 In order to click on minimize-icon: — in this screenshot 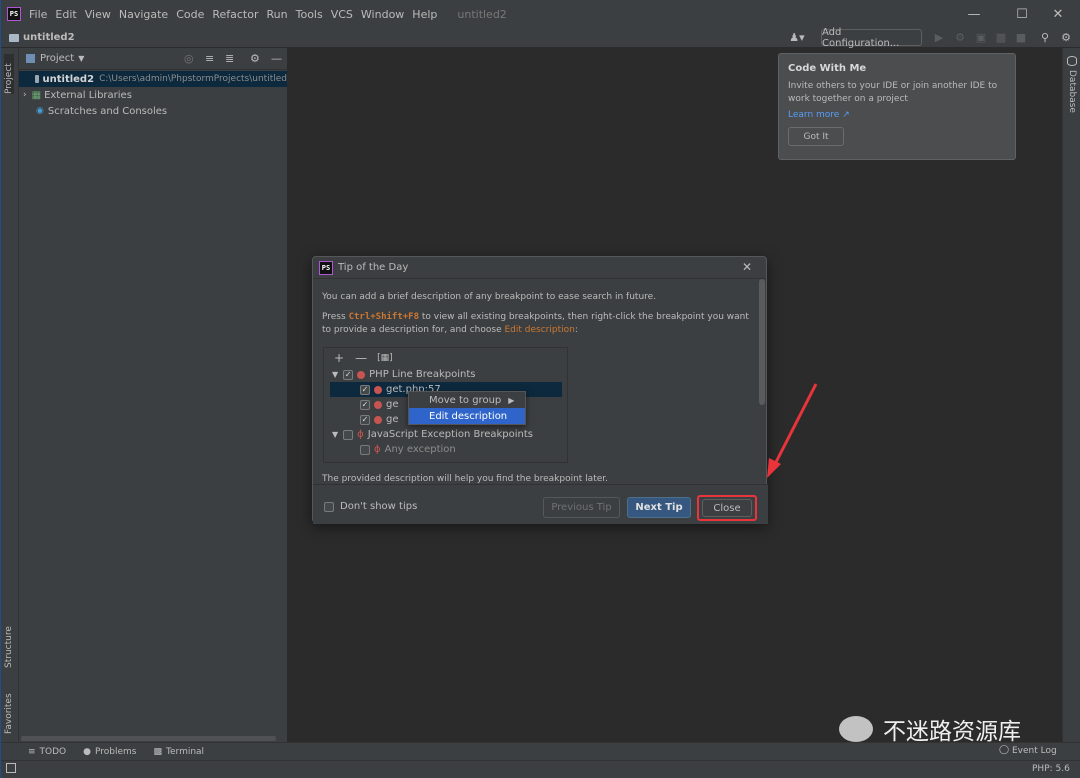, I will do `click(974, 14)`.